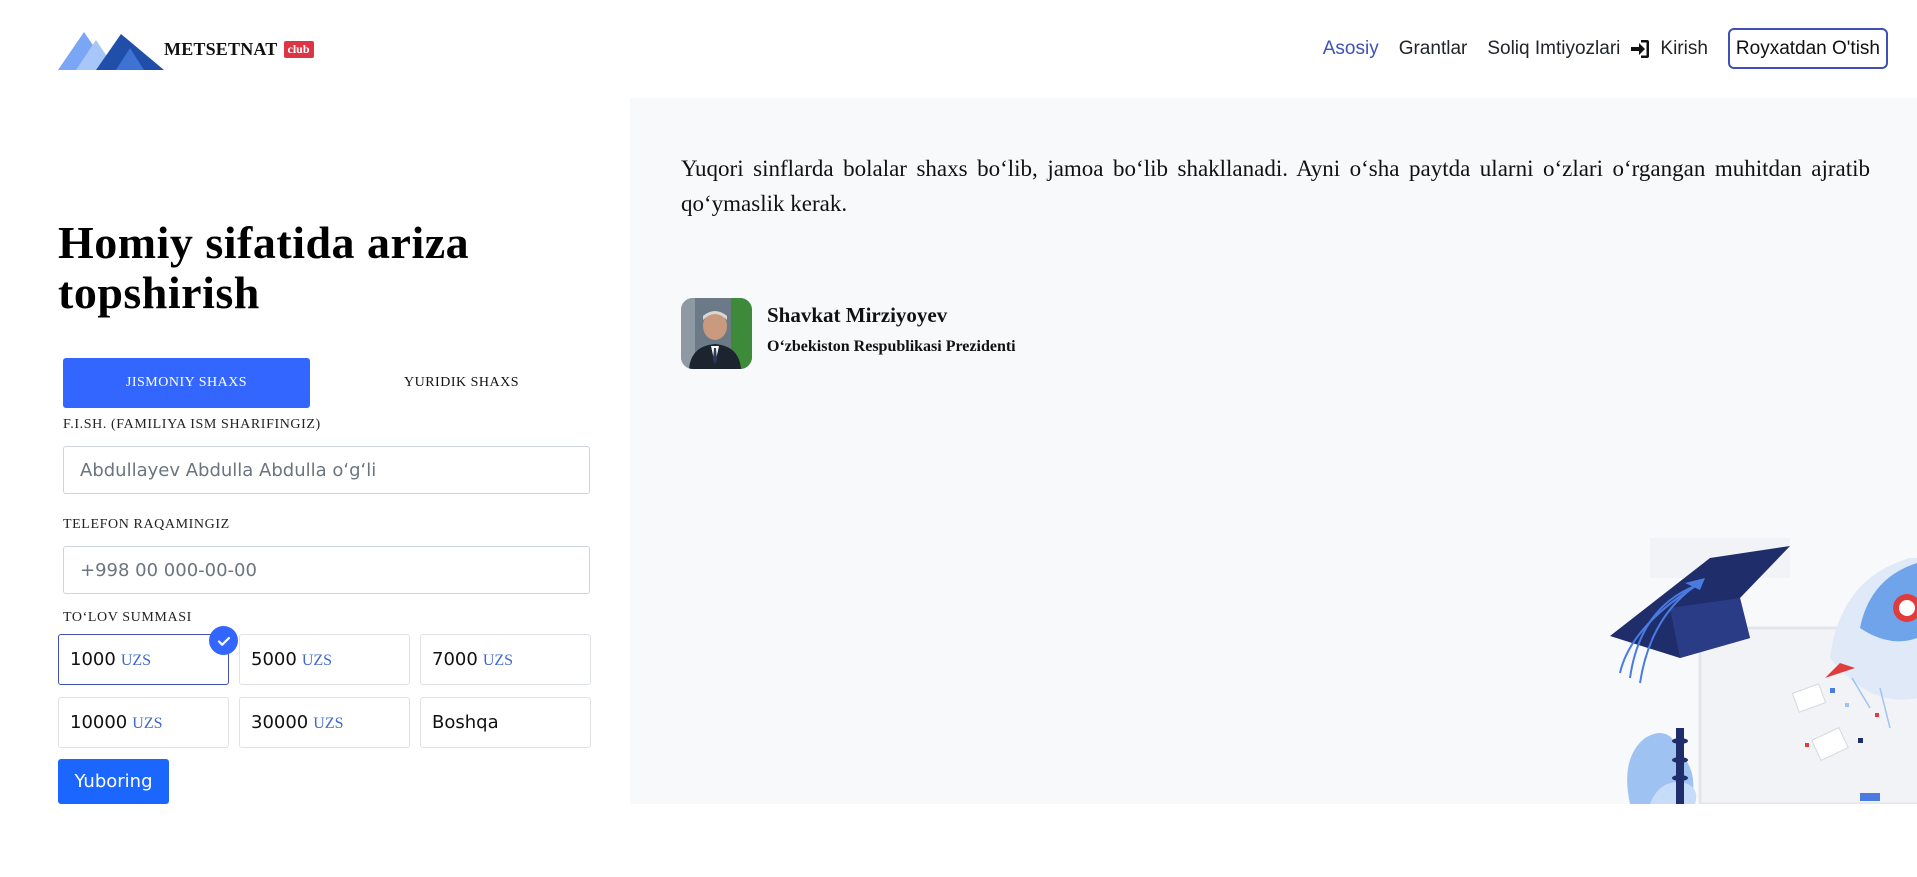 The image size is (1917, 877). Describe the element at coordinates (221, 48) in the screenshot. I see `brand-name: METSETNAT` at that location.